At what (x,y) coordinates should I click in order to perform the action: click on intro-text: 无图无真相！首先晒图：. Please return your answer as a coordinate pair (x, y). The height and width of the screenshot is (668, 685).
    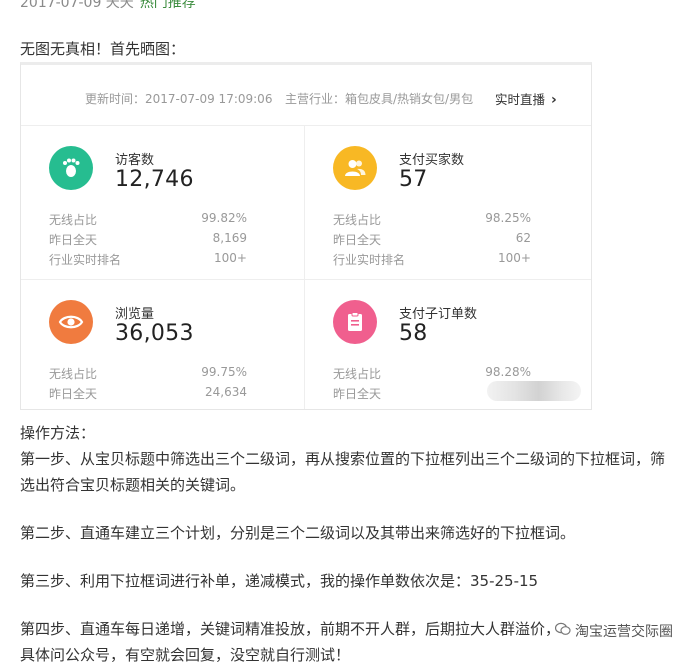
    Looking at the image, I should click on (103, 49).